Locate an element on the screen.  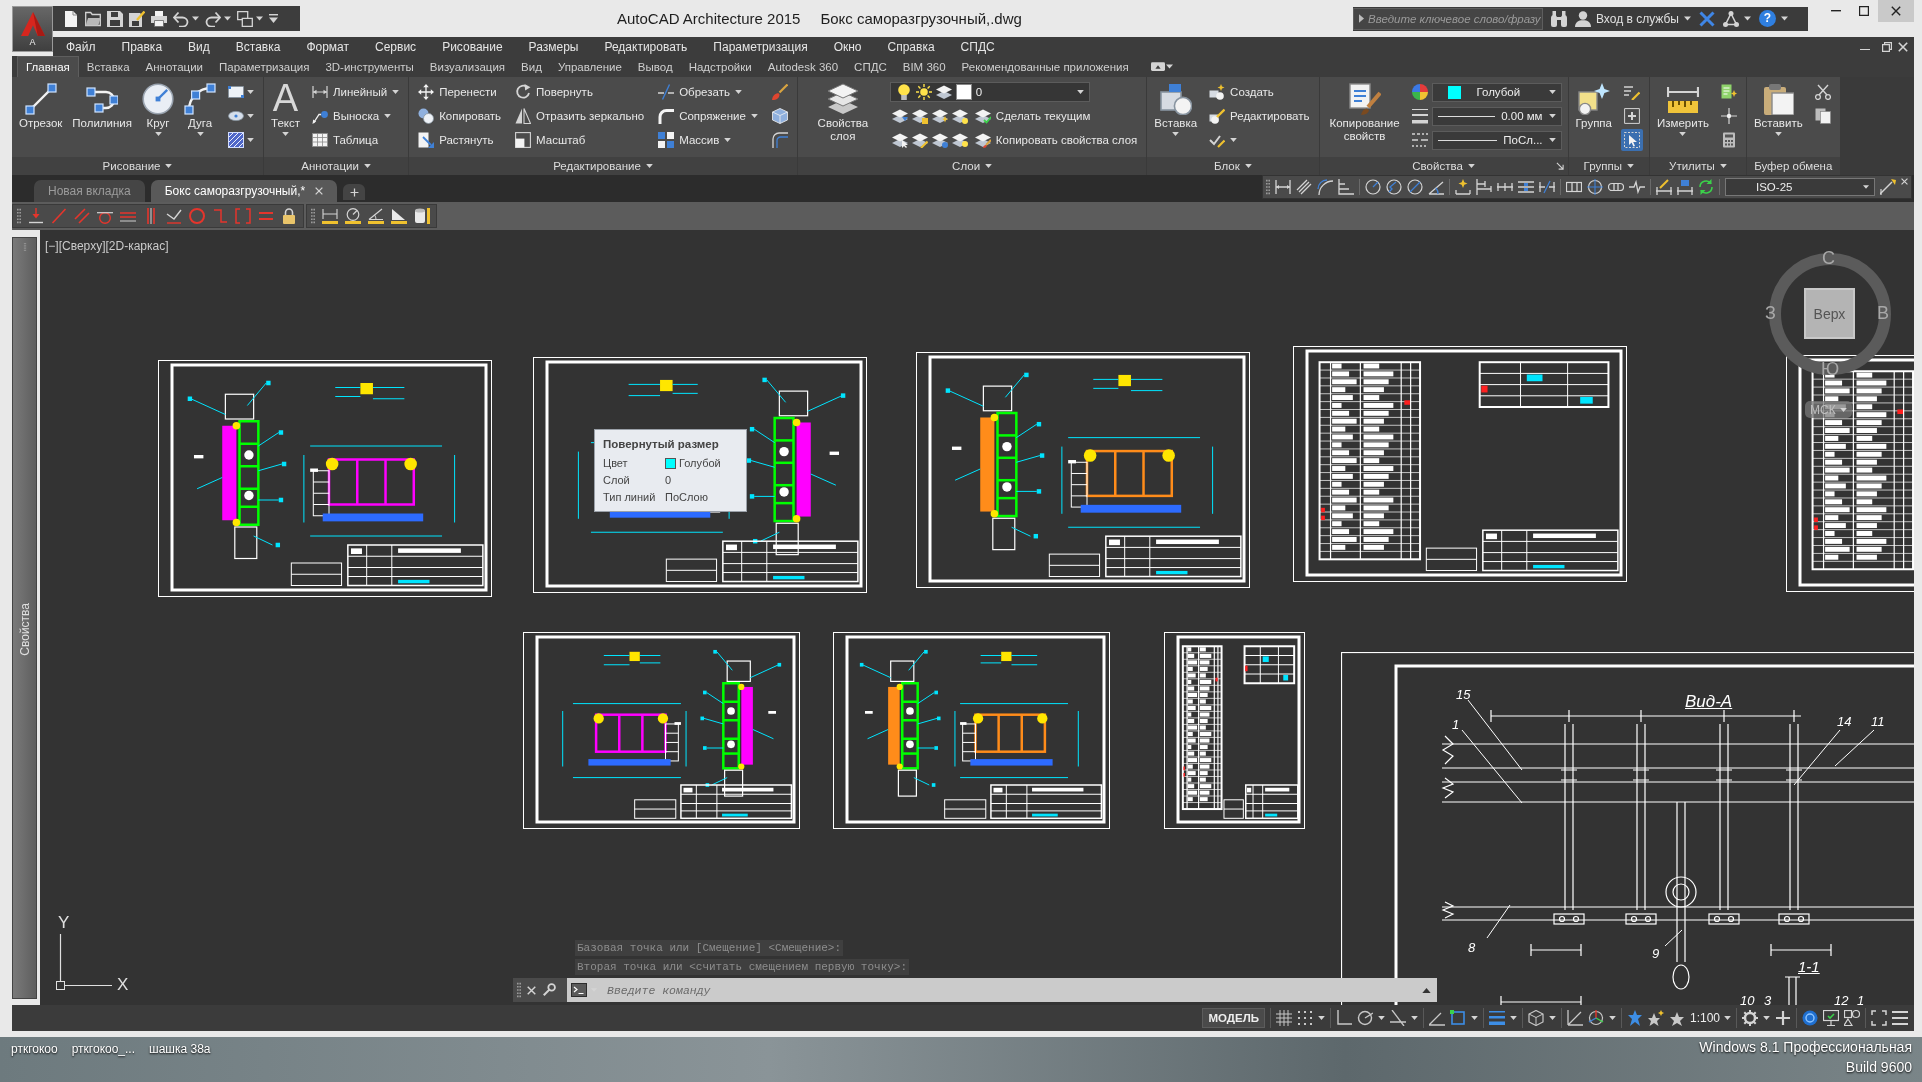
ribbon-tool-button: Линейный is located at coordinates (355, 92).